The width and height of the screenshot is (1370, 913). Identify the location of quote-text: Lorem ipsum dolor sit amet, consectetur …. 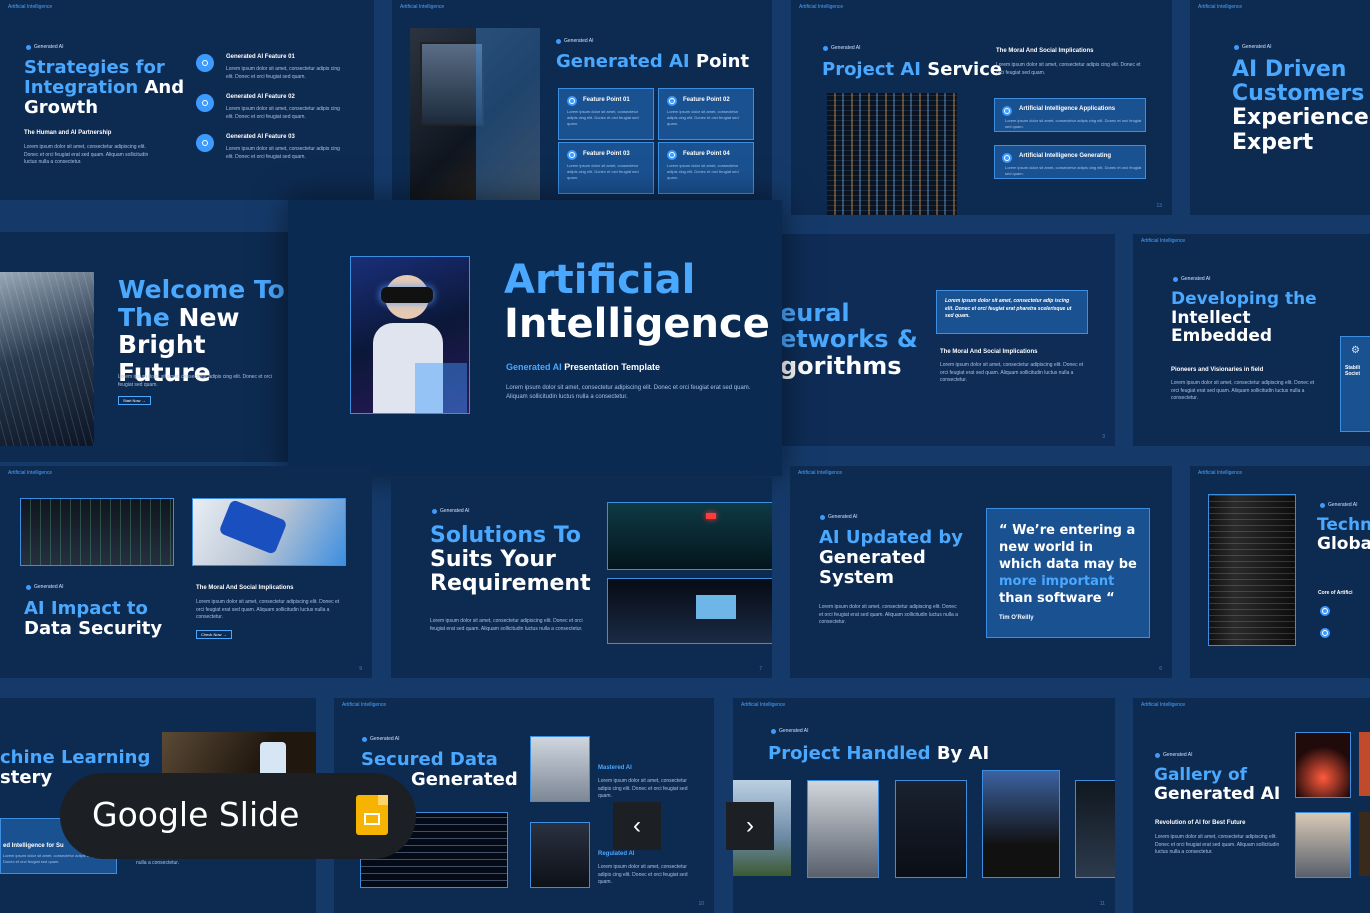
(1008, 308).